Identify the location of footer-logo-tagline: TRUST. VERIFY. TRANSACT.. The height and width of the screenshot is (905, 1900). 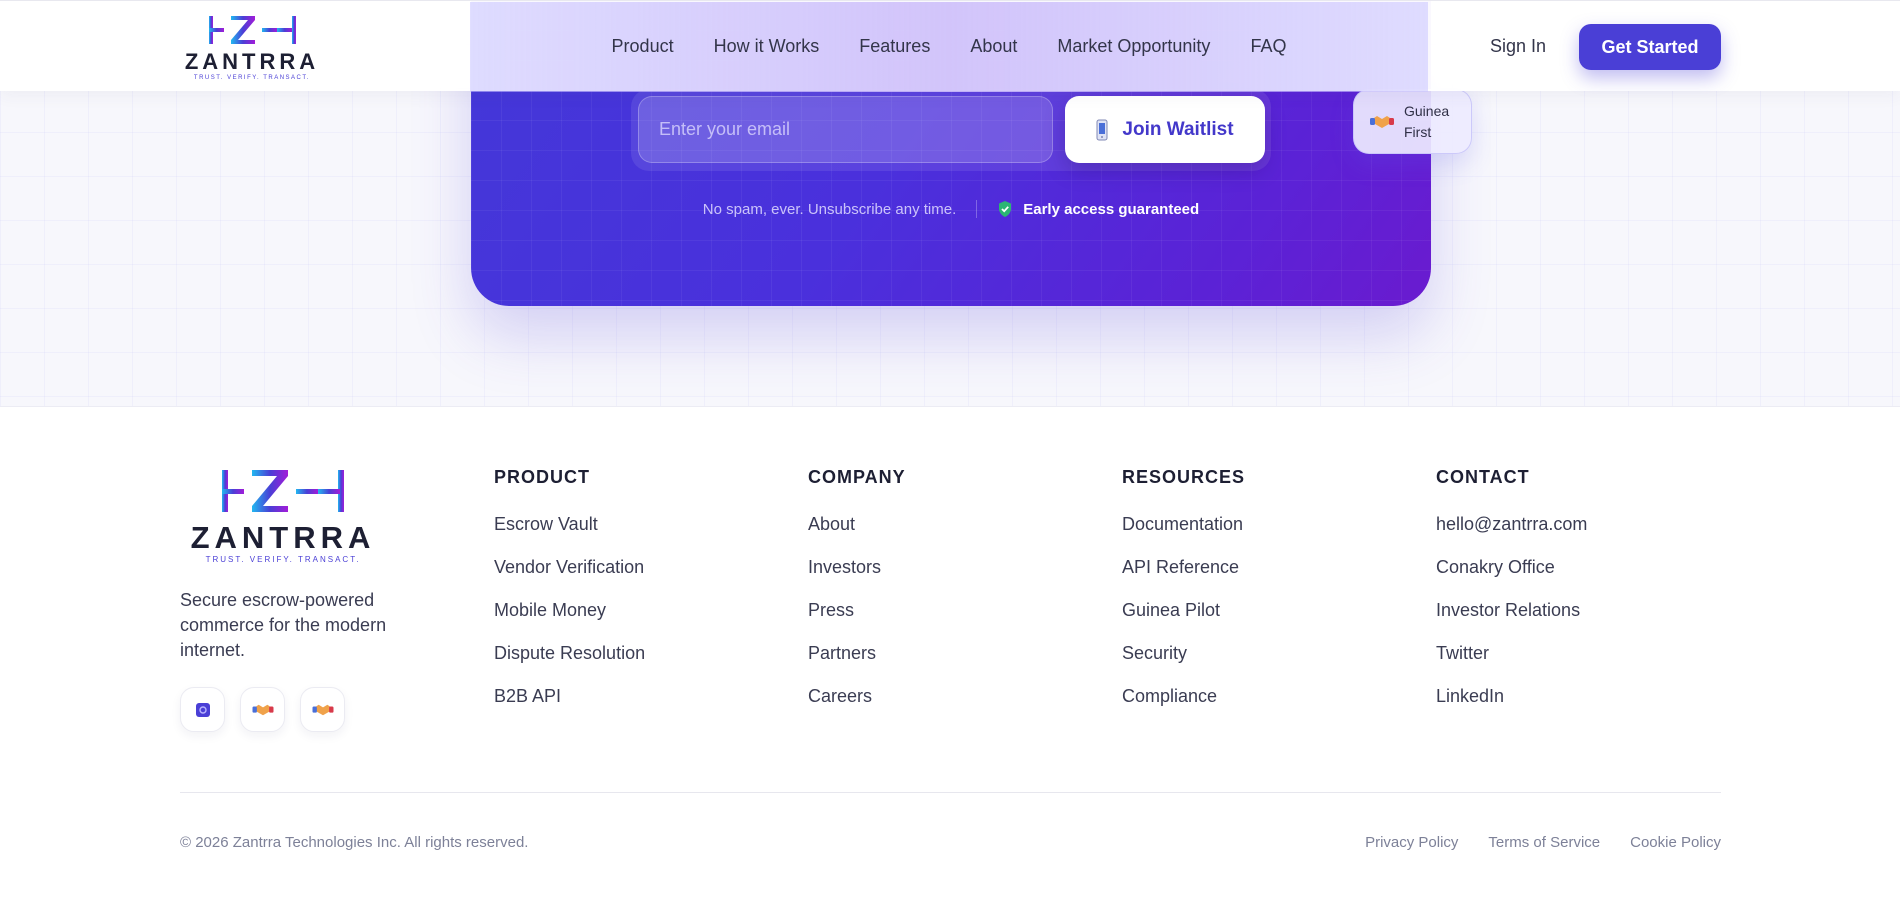
(283, 559).